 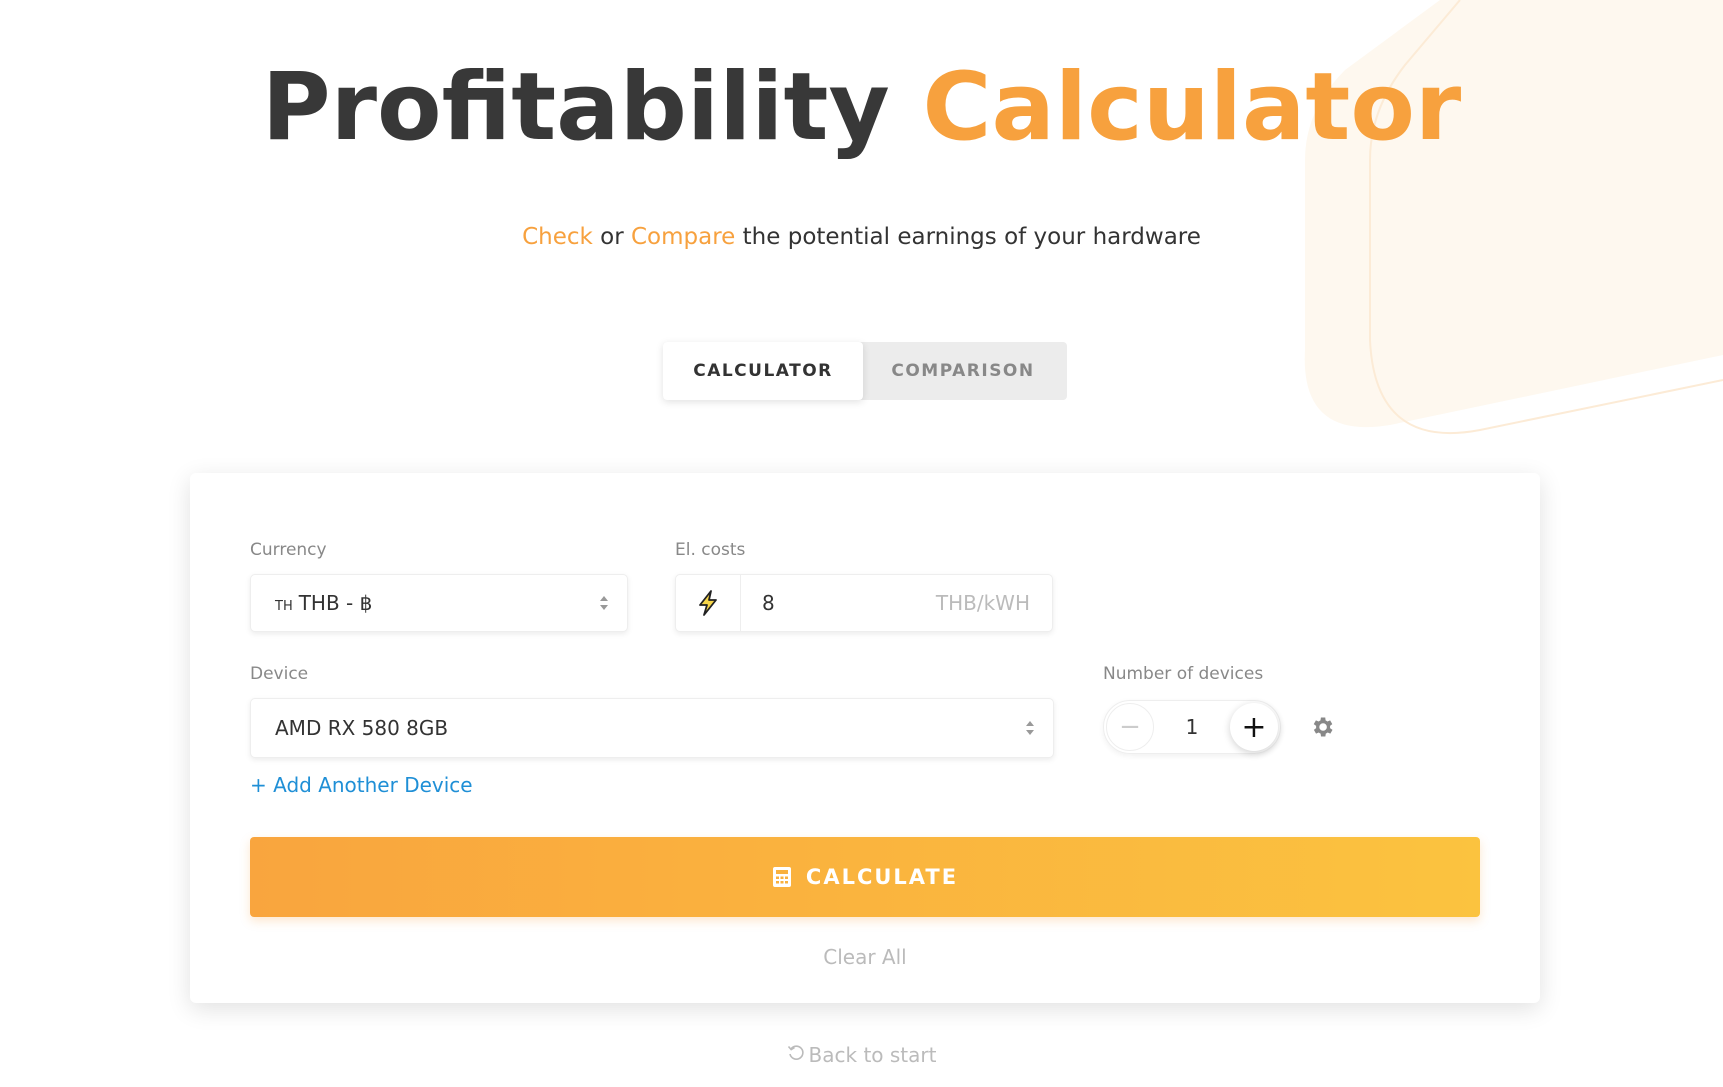 What do you see at coordinates (439, 603) in the screenshot?
I see `currency-select: TH THB - ฿` at bounding box center [439, 603].